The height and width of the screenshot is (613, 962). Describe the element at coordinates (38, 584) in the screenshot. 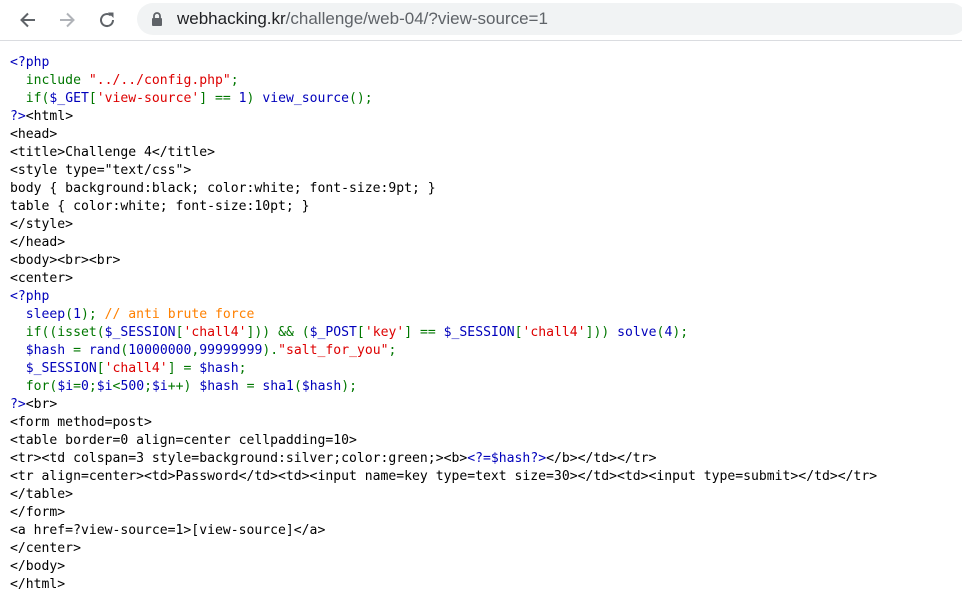

I see `source-token: </html>` at that location.